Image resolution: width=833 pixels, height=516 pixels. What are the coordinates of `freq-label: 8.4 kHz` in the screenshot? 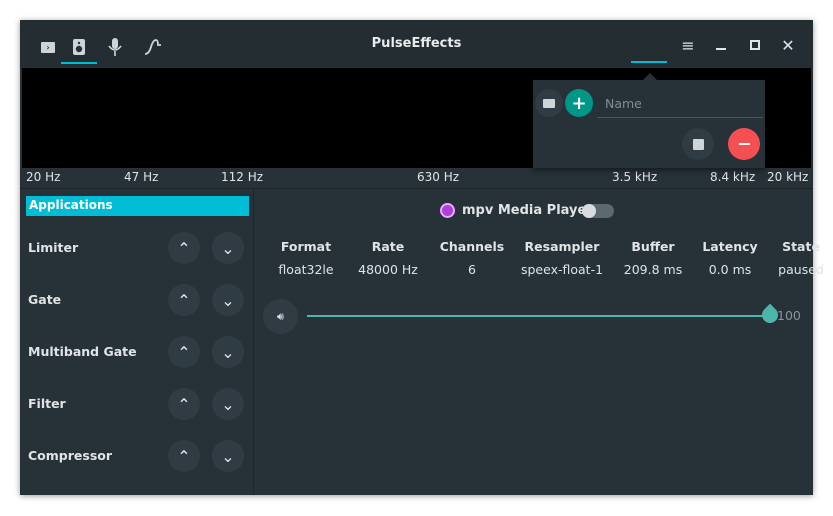 It's located at (733, 177).